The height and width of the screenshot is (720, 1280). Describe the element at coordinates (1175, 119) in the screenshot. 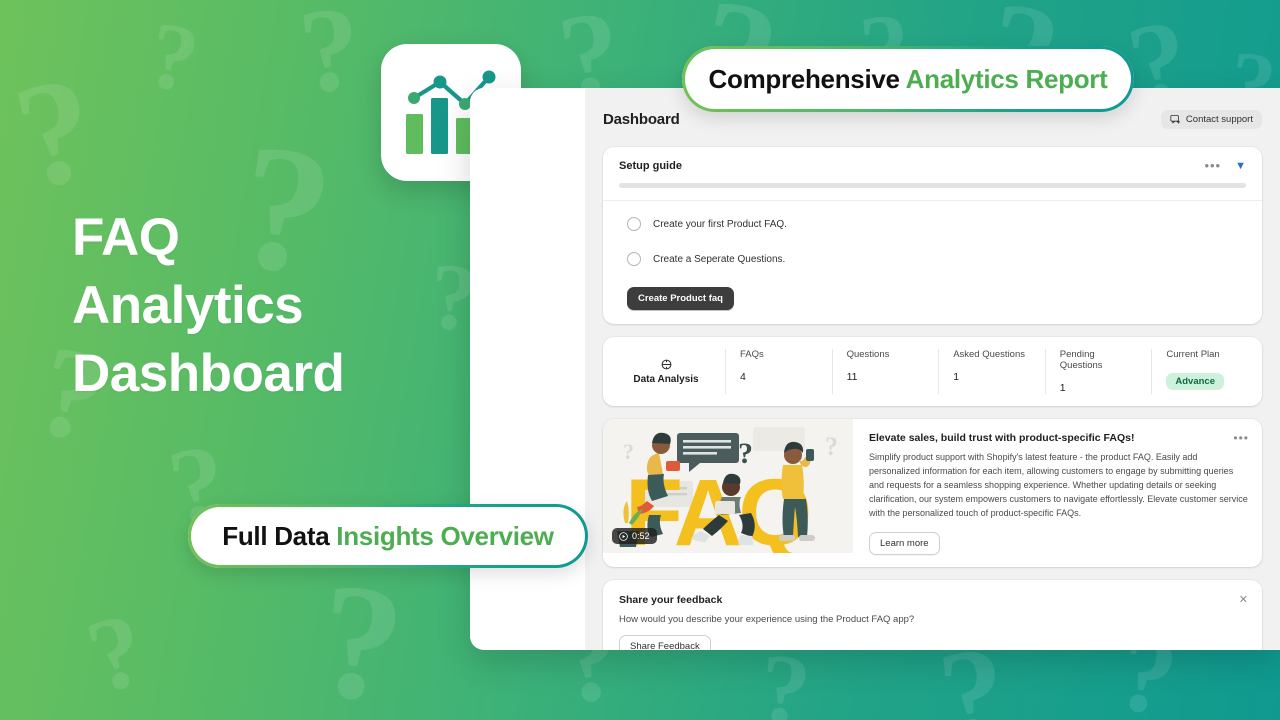

I see `chat-support-icon` at that location.